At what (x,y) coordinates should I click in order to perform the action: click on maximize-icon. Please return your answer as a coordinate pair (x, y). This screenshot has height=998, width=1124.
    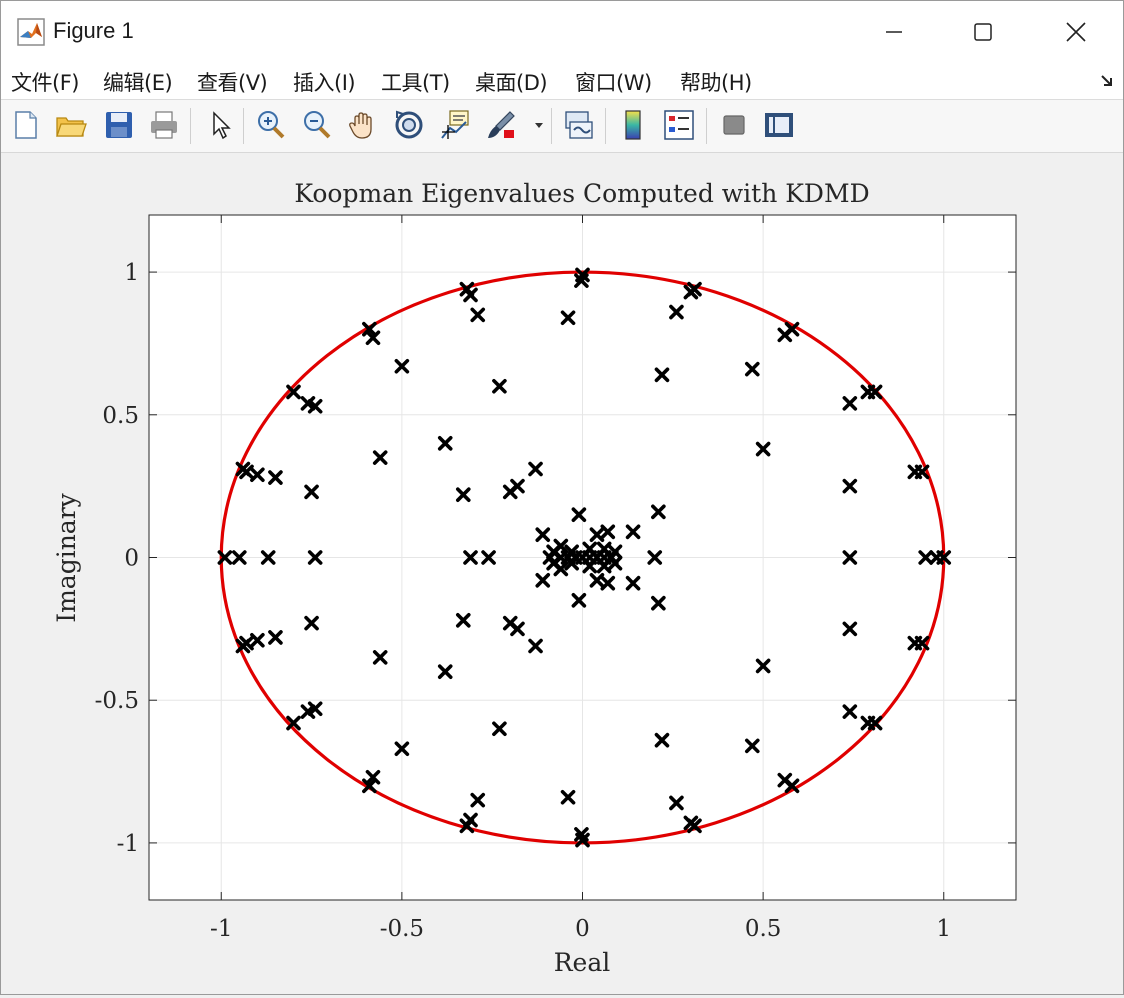
    Looking at the image, I should click on (983, 32).